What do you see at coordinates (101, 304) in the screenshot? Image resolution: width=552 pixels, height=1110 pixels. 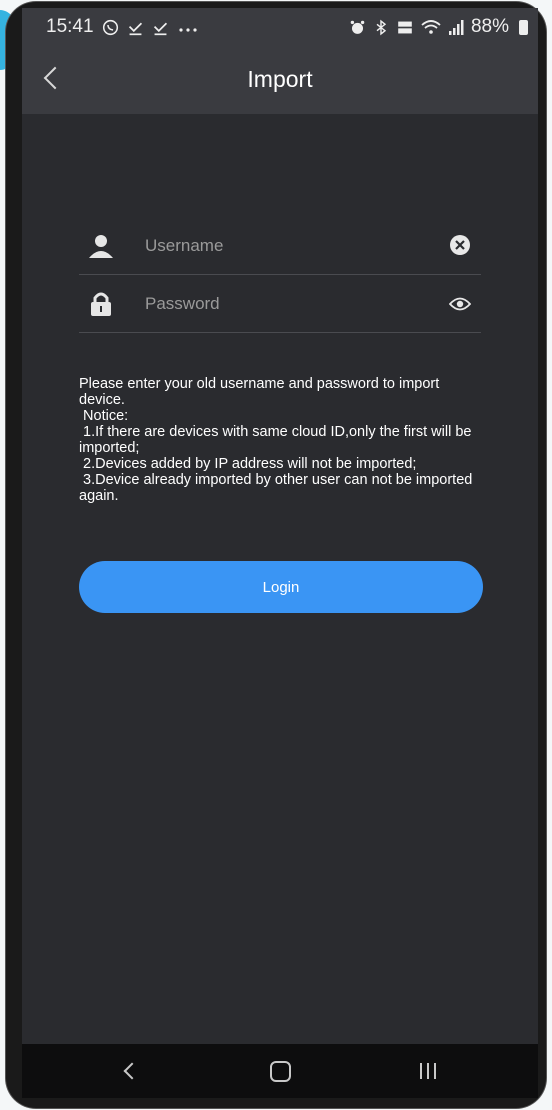 I see `lock-icon` at bounding box center [101, 304].